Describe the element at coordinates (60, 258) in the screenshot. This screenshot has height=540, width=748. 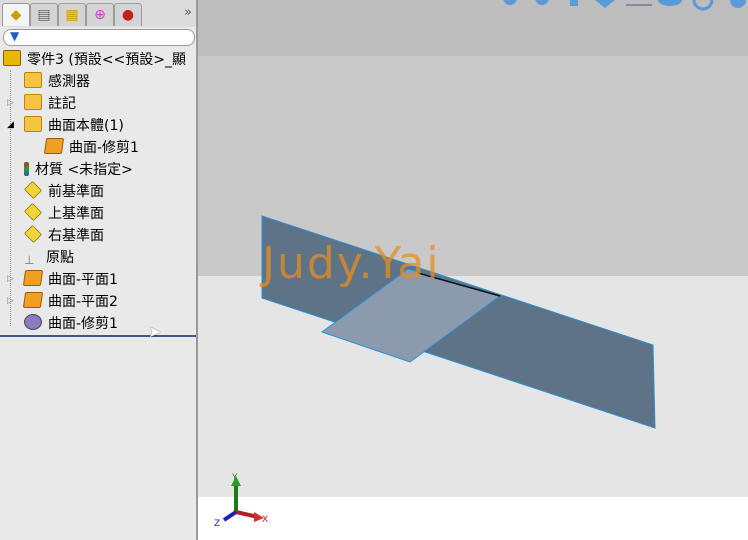
I see `tree-item-label: 原點` at that location.